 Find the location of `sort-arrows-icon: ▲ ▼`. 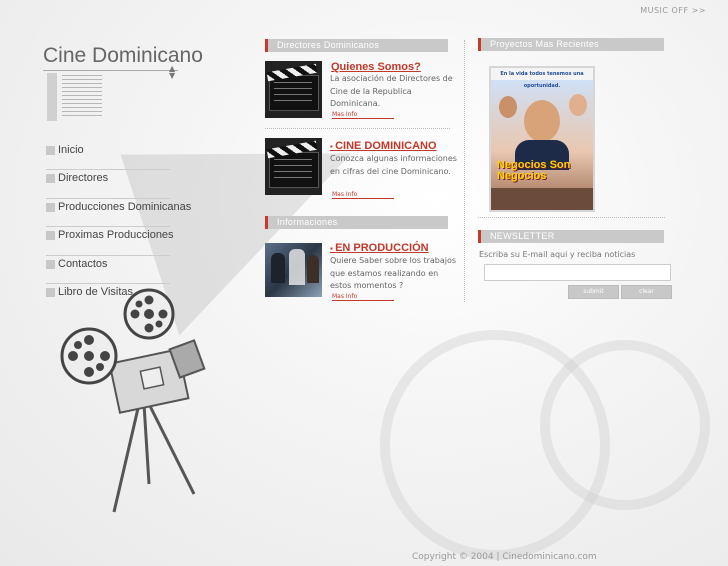

sort-arrows-icon: ▲ ▼ is located at coordinates (172, 72).